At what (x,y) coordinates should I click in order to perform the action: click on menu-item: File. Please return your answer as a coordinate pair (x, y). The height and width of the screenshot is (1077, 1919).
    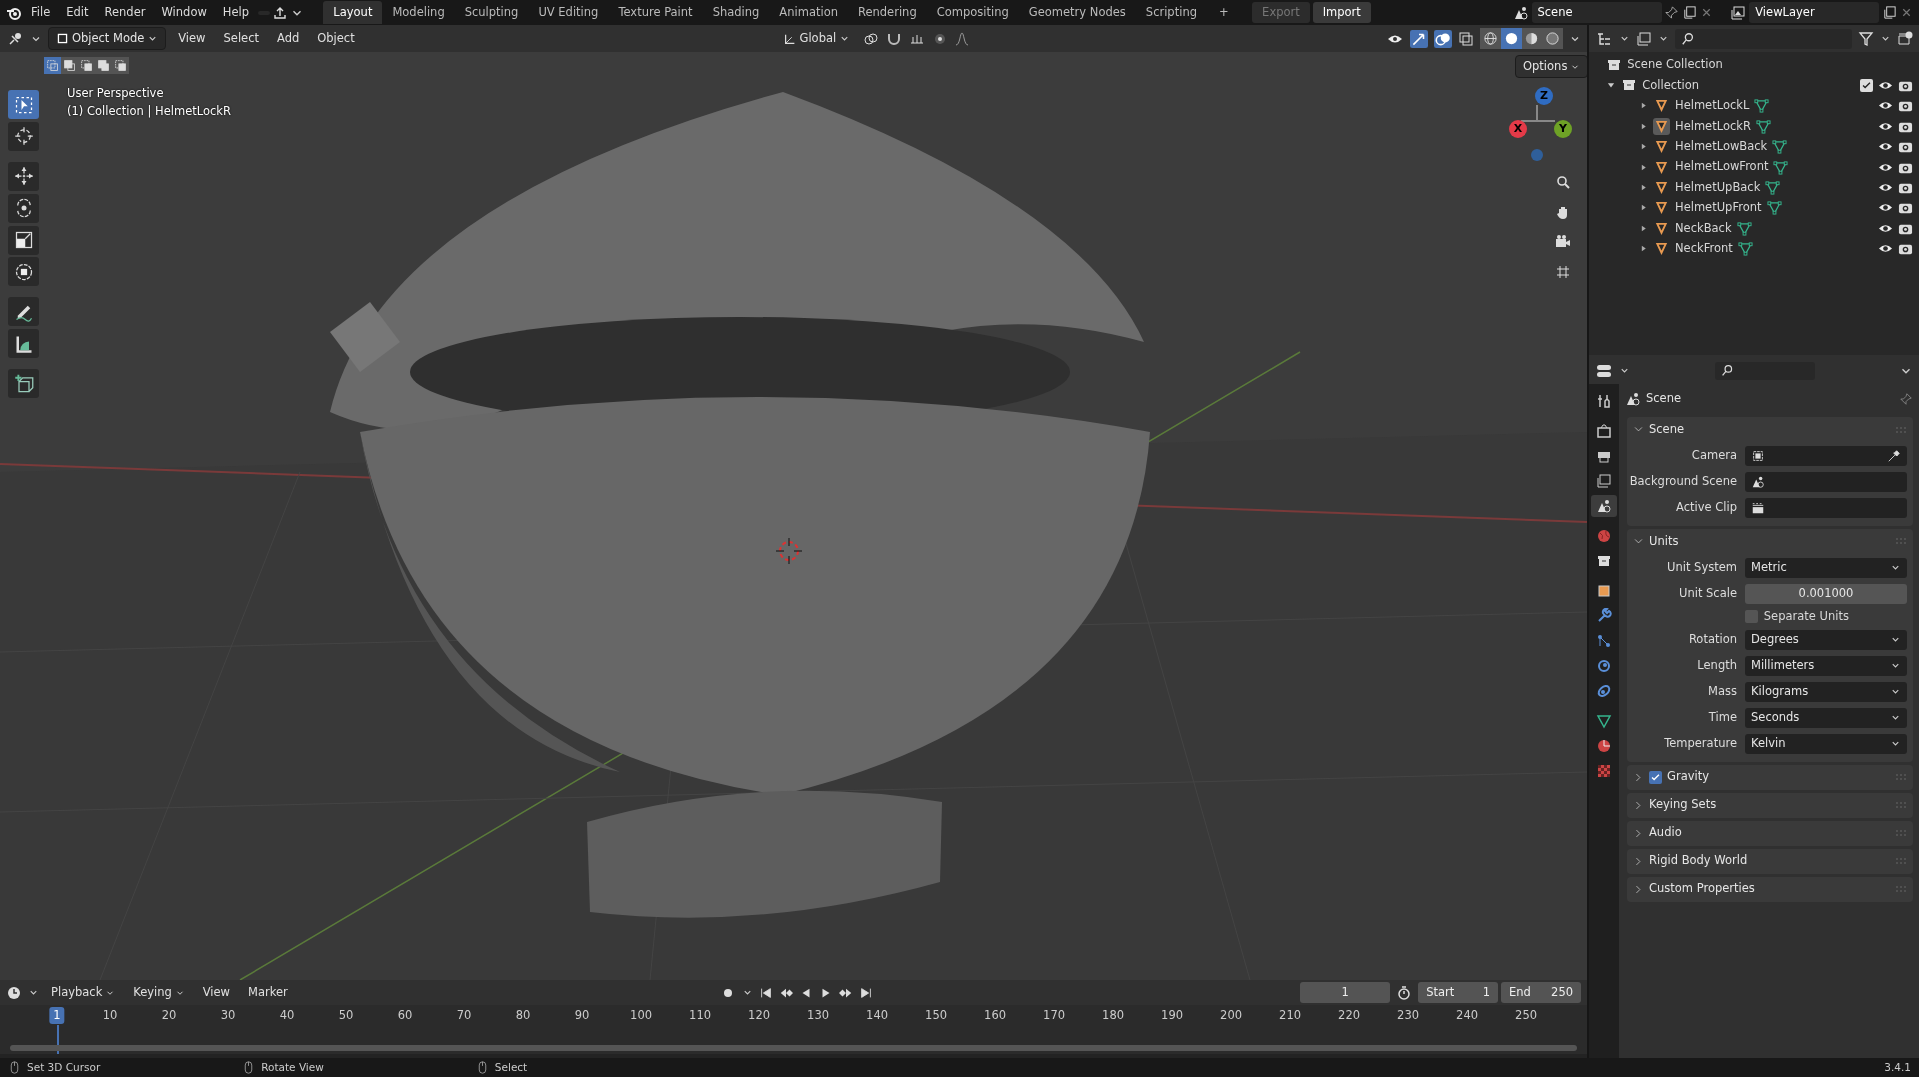
    Looking at the image, I should click on (41, 12).